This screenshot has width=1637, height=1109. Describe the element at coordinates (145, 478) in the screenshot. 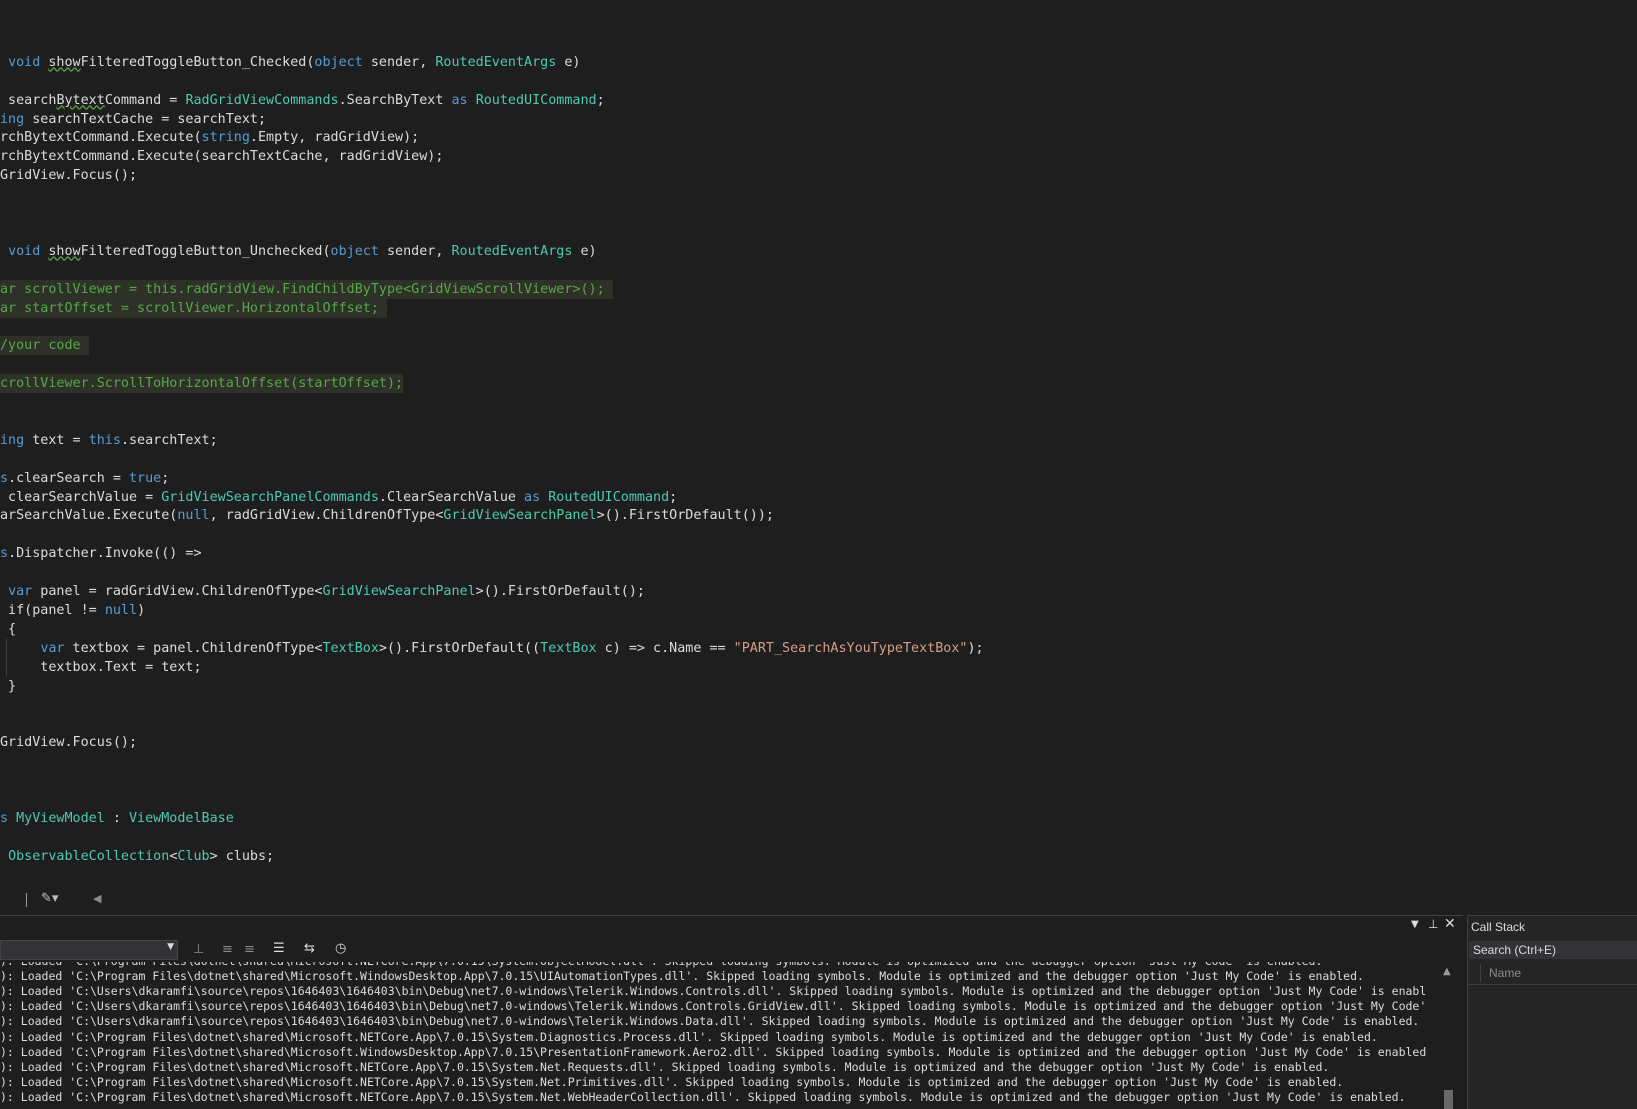

I see `code-token: true` at that location.